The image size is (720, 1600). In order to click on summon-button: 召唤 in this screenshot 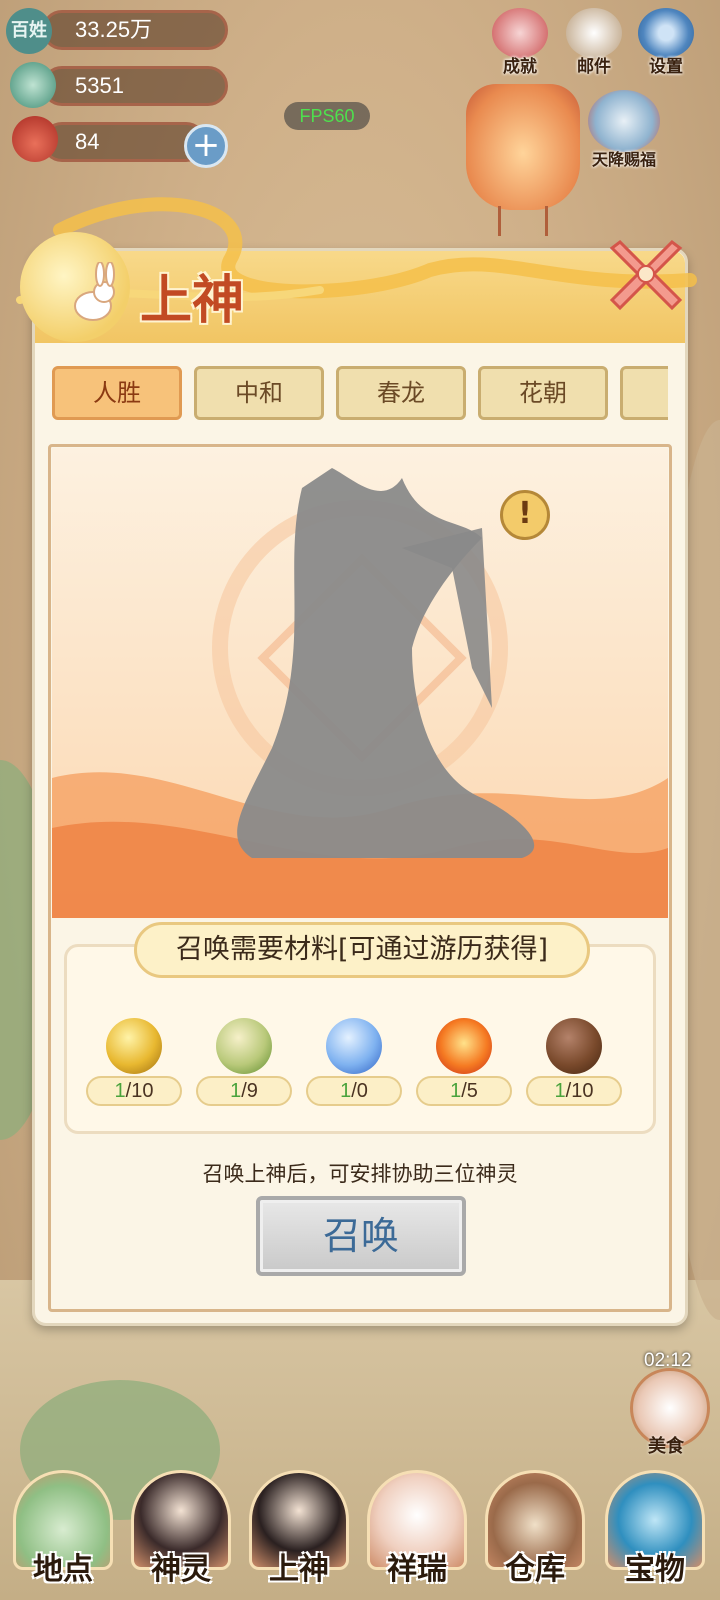, I will do `click(361, 1236)`.